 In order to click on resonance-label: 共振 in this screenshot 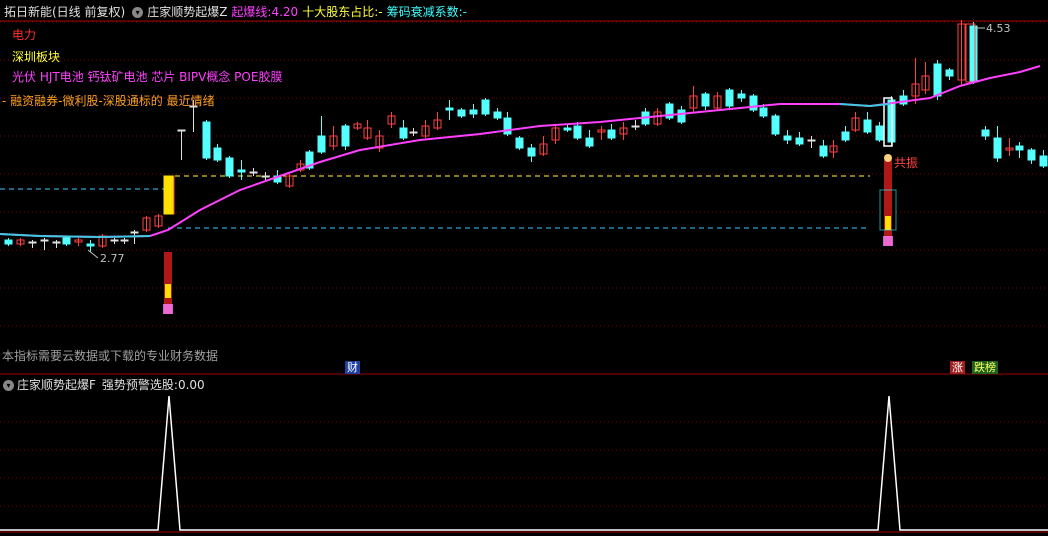, I will do `click(906, 163)`.